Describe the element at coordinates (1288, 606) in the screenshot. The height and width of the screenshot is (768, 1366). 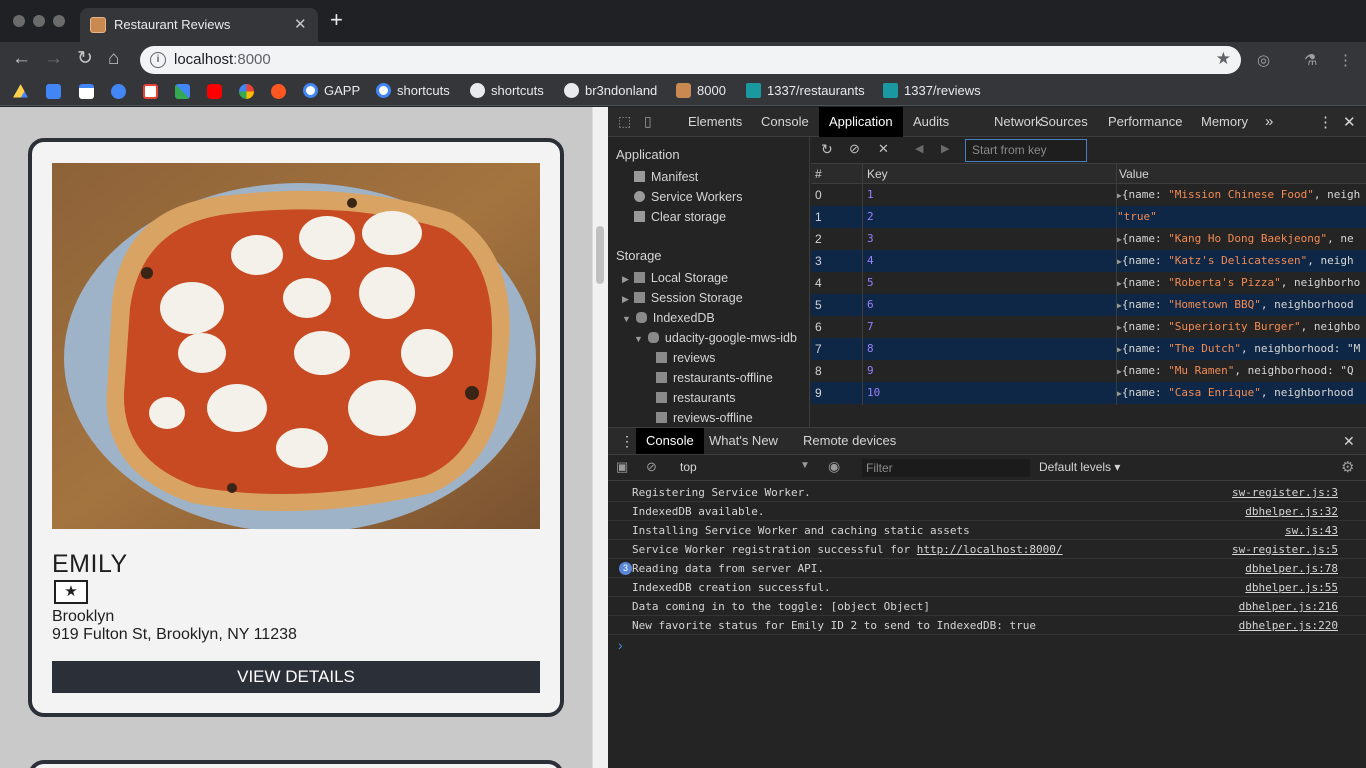
I see `message-source-link: dbhelper.js:216` at that location.